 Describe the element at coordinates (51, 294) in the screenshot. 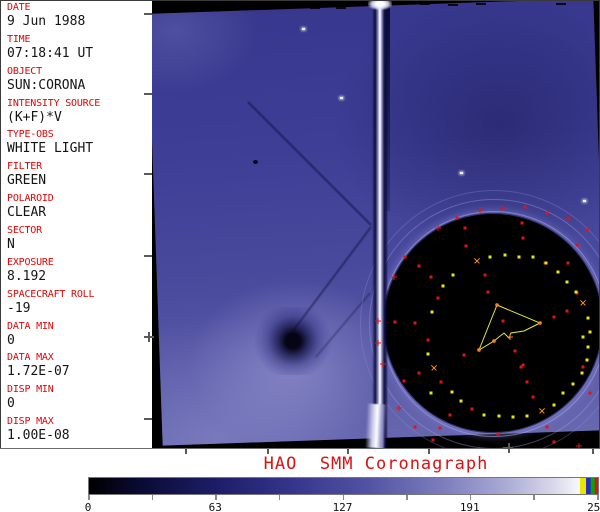

I see `metadata-label: SPACECRAFT ROLL` at that location.